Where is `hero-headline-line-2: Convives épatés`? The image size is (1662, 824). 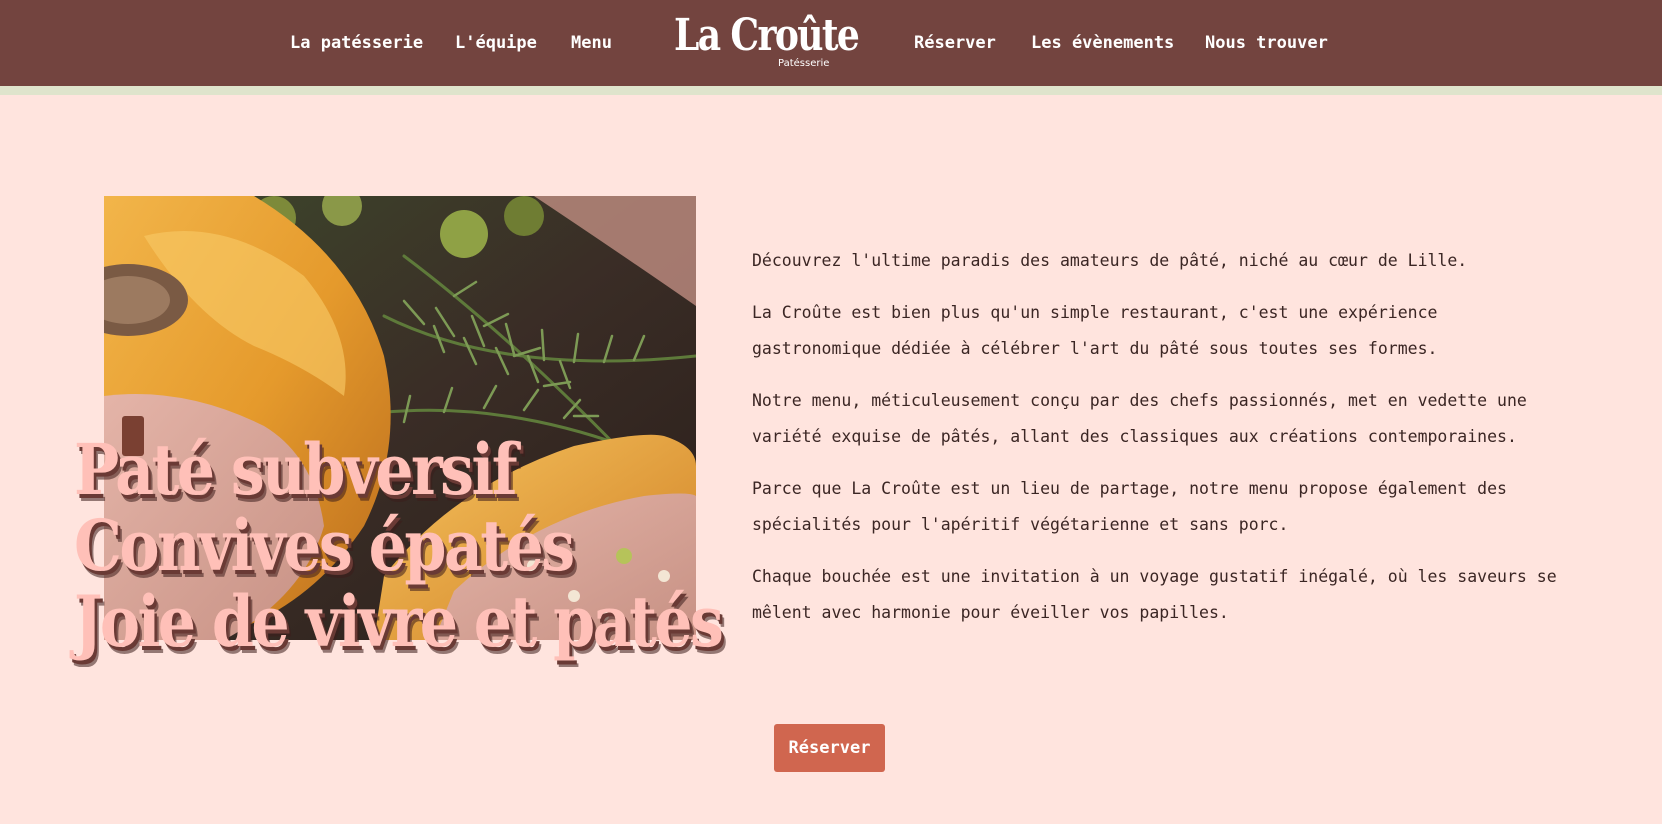
hero-headline-line-2: Convives épatés is located at coordinates (324, 545).